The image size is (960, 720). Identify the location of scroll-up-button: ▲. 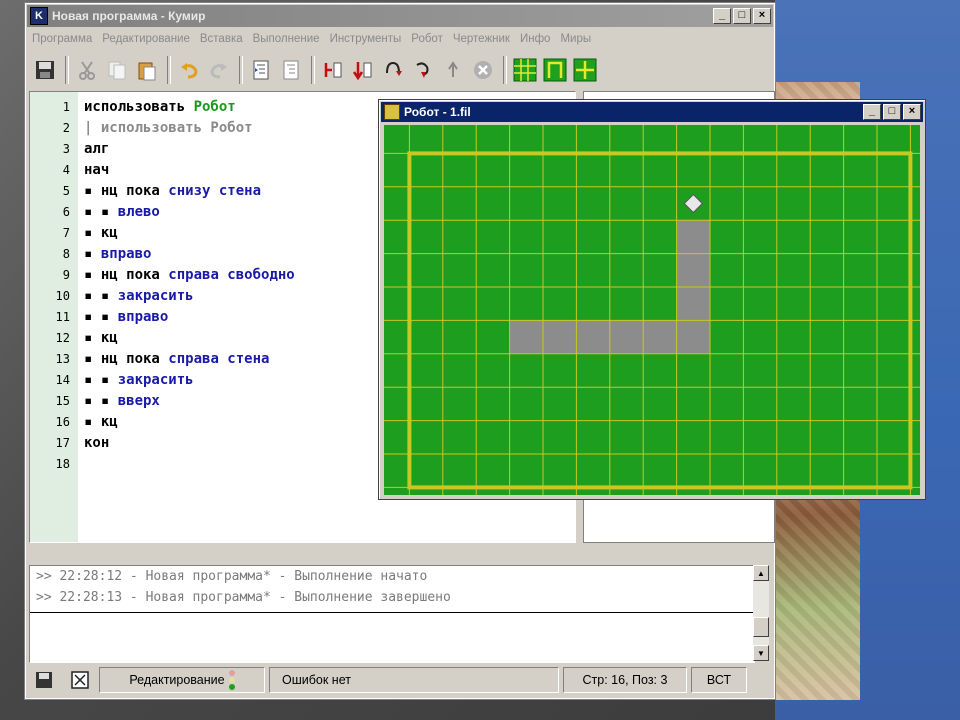
(761, 573).